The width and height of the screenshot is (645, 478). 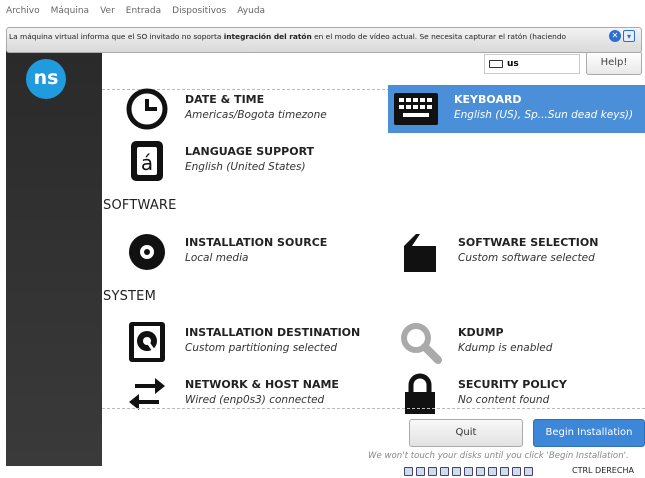 I want to click on spoke-title: KDUMP, so click(x=481, y=332).